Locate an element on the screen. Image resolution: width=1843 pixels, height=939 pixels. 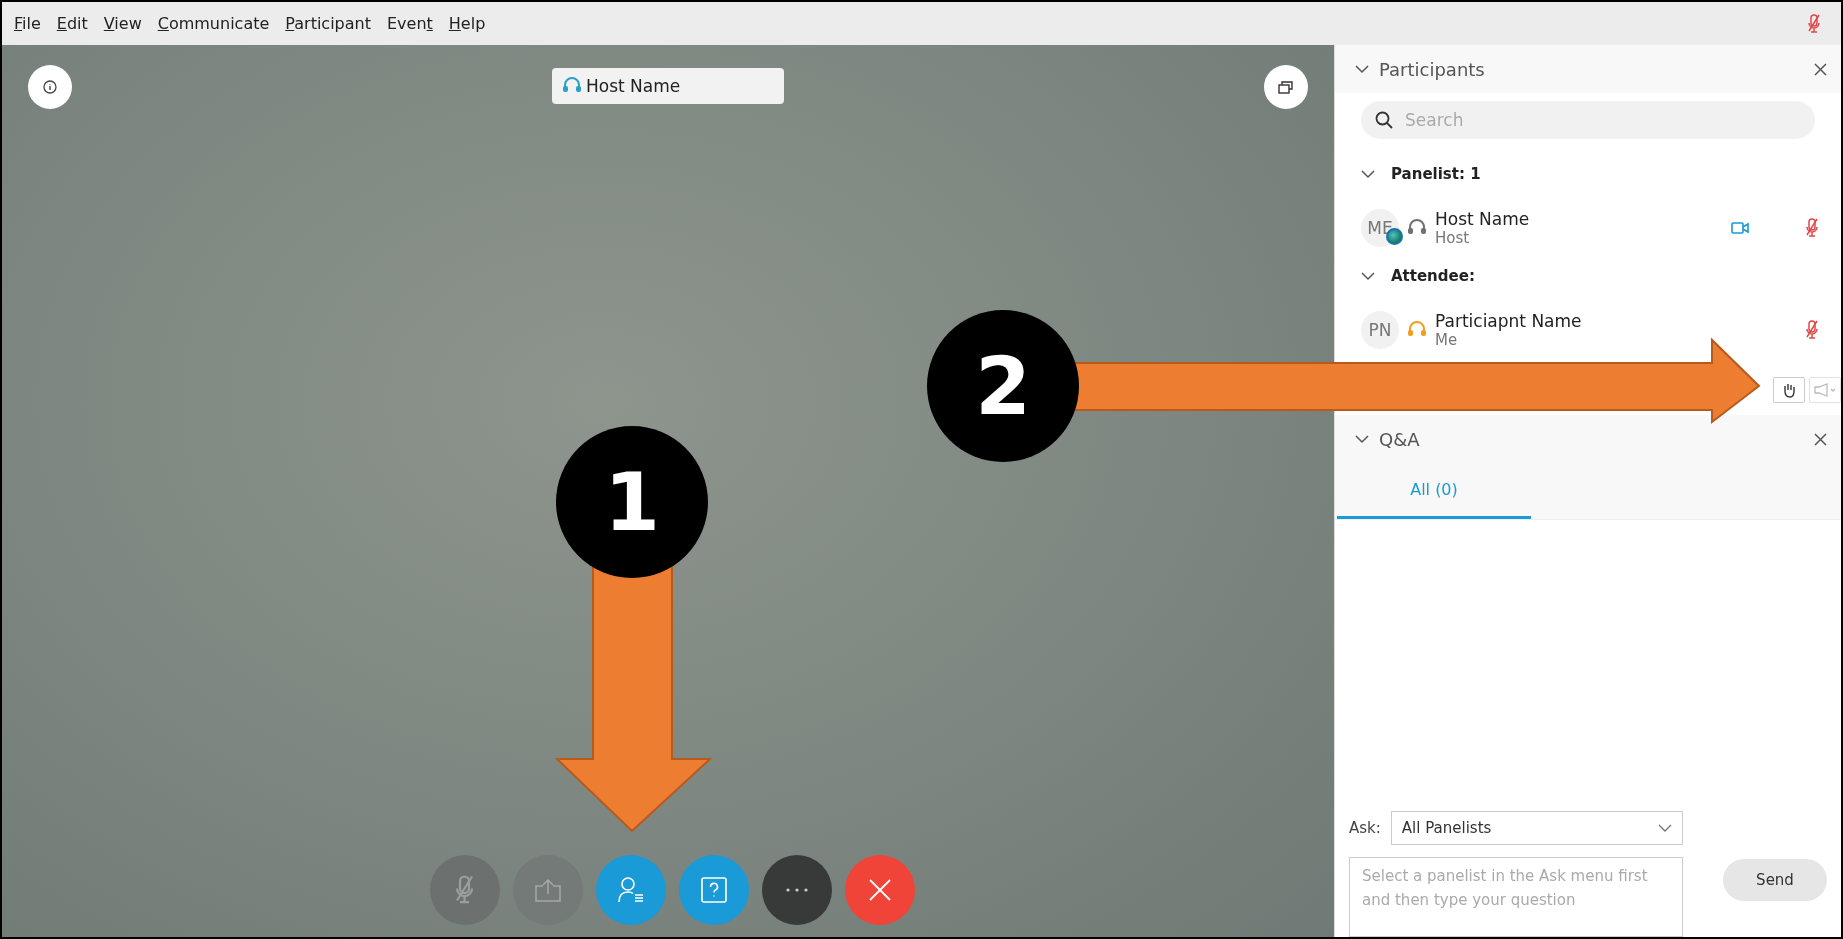
menu-item: Edit is located at coordinates (72, 23).